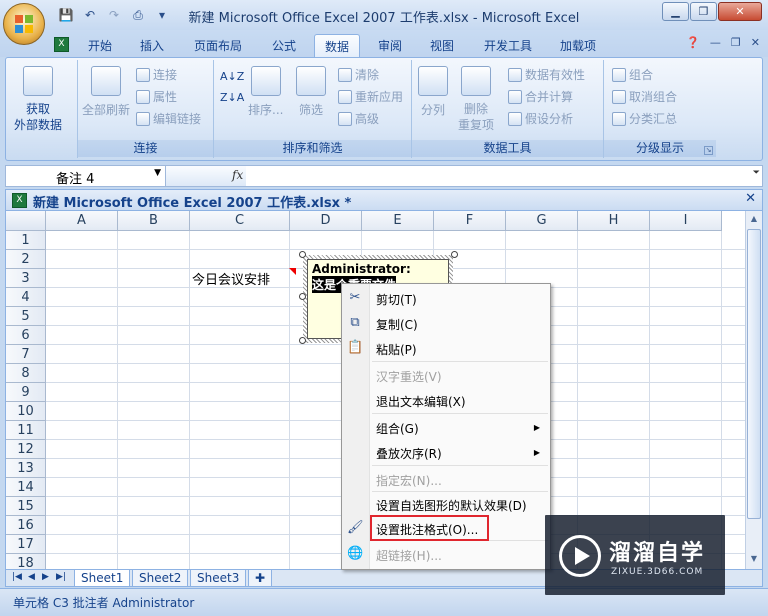 This screenshot has width=768, height=616. I want to click on row-header: 18, so click(26, 561).